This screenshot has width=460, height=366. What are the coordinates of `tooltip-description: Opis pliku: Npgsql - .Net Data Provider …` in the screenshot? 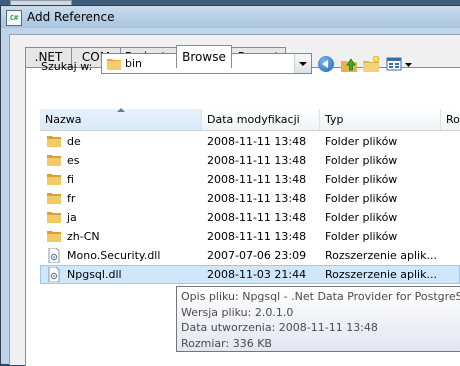 It's located at (320, 296).